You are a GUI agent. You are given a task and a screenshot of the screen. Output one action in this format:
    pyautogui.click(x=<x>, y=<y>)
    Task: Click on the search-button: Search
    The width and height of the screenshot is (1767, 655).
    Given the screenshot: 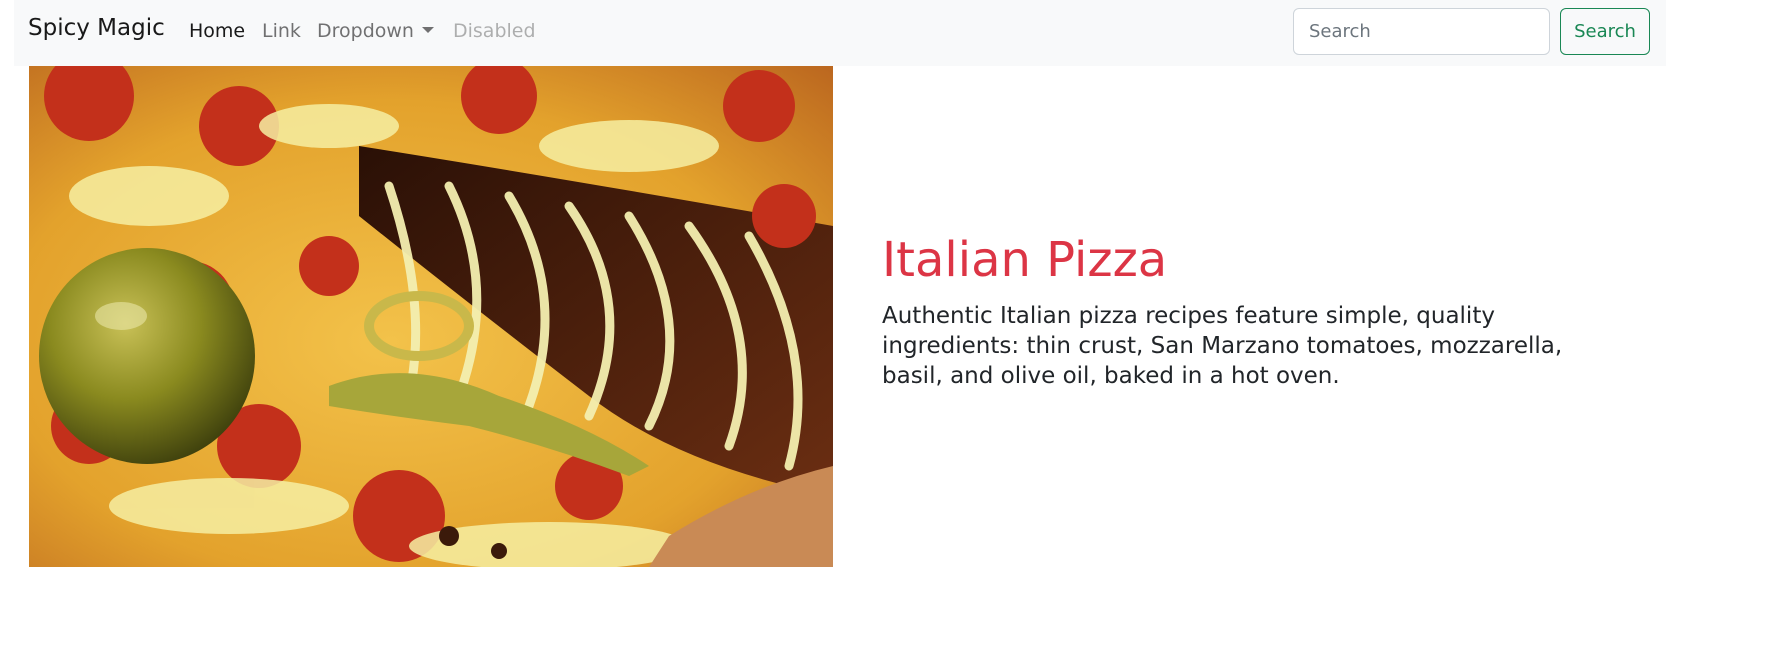 What is the action you would take?
    pyautogui.click(x=1605, y=31)
    